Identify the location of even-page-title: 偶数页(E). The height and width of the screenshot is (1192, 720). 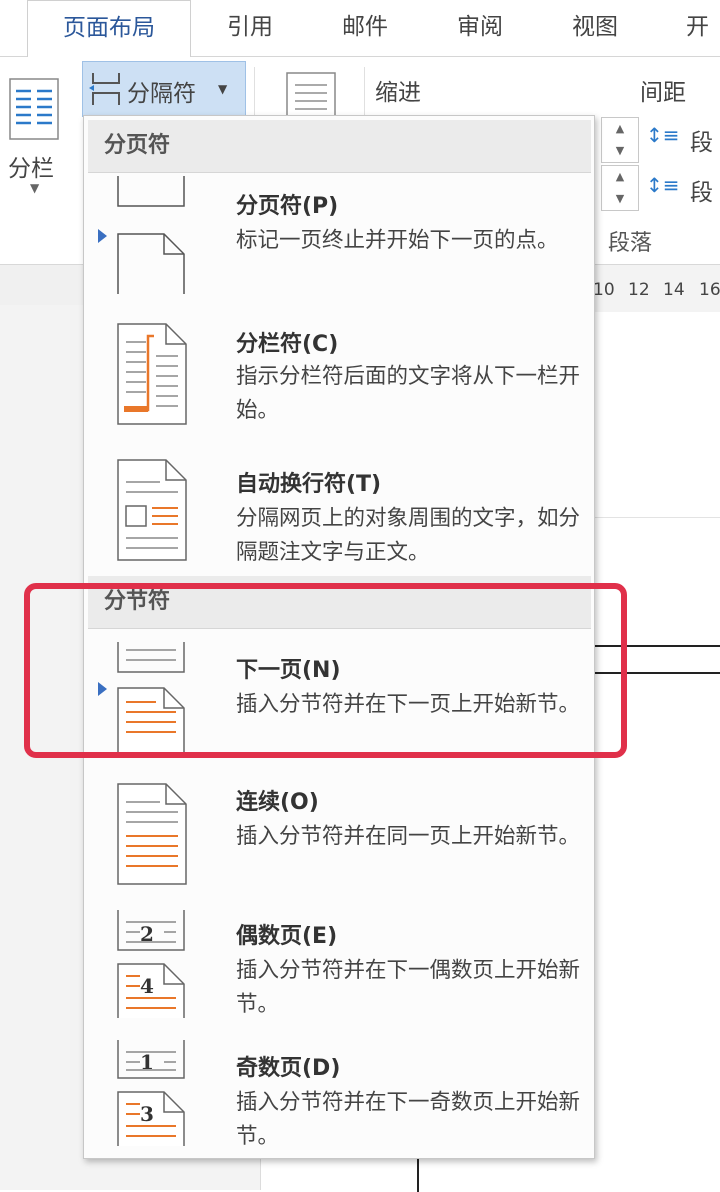
(287, 936).